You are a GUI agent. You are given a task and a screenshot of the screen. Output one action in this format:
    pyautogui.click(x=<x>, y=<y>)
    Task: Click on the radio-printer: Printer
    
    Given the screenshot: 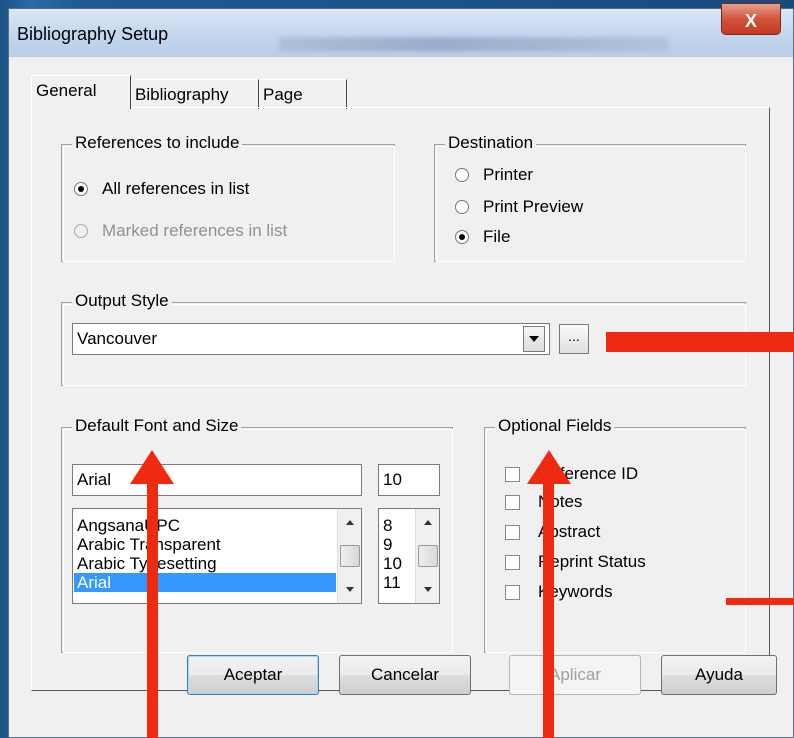 What is the action you would take?
    pyautogui.click(x=494, y=175)
    